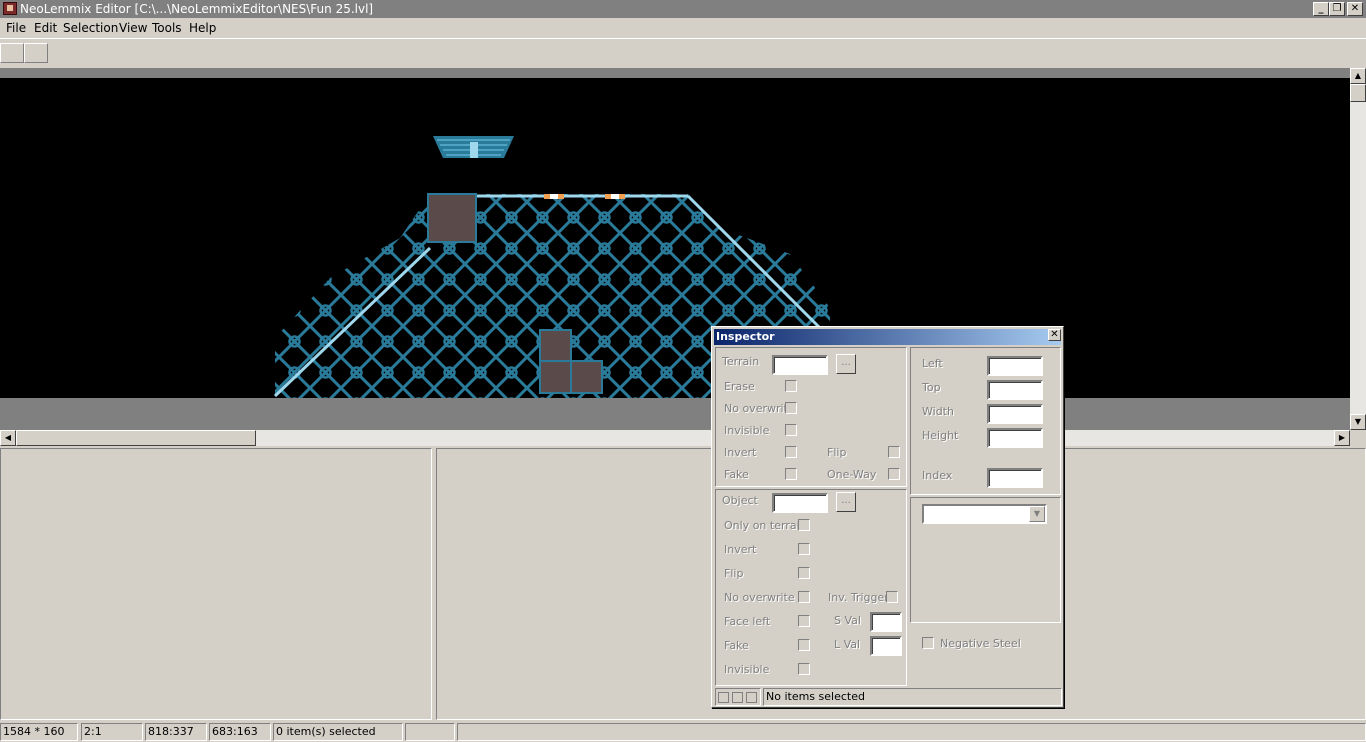 This screenshot has width=1366, height=742. What do you see at coordinates (912, 697) in the screenshot?
I see `inspector-status-text: No items selected` at bounding box center [912, 697].